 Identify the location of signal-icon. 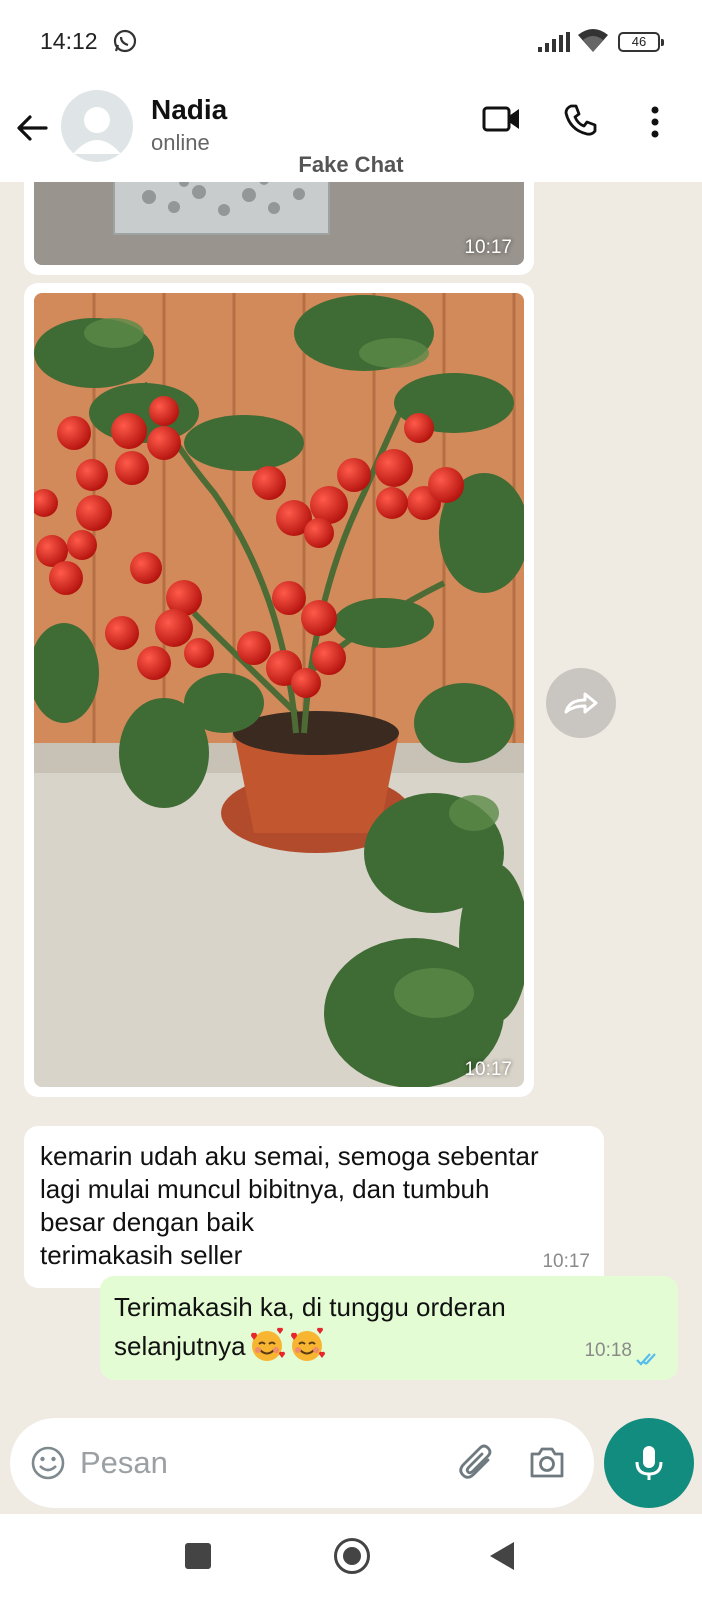
(554, 42).